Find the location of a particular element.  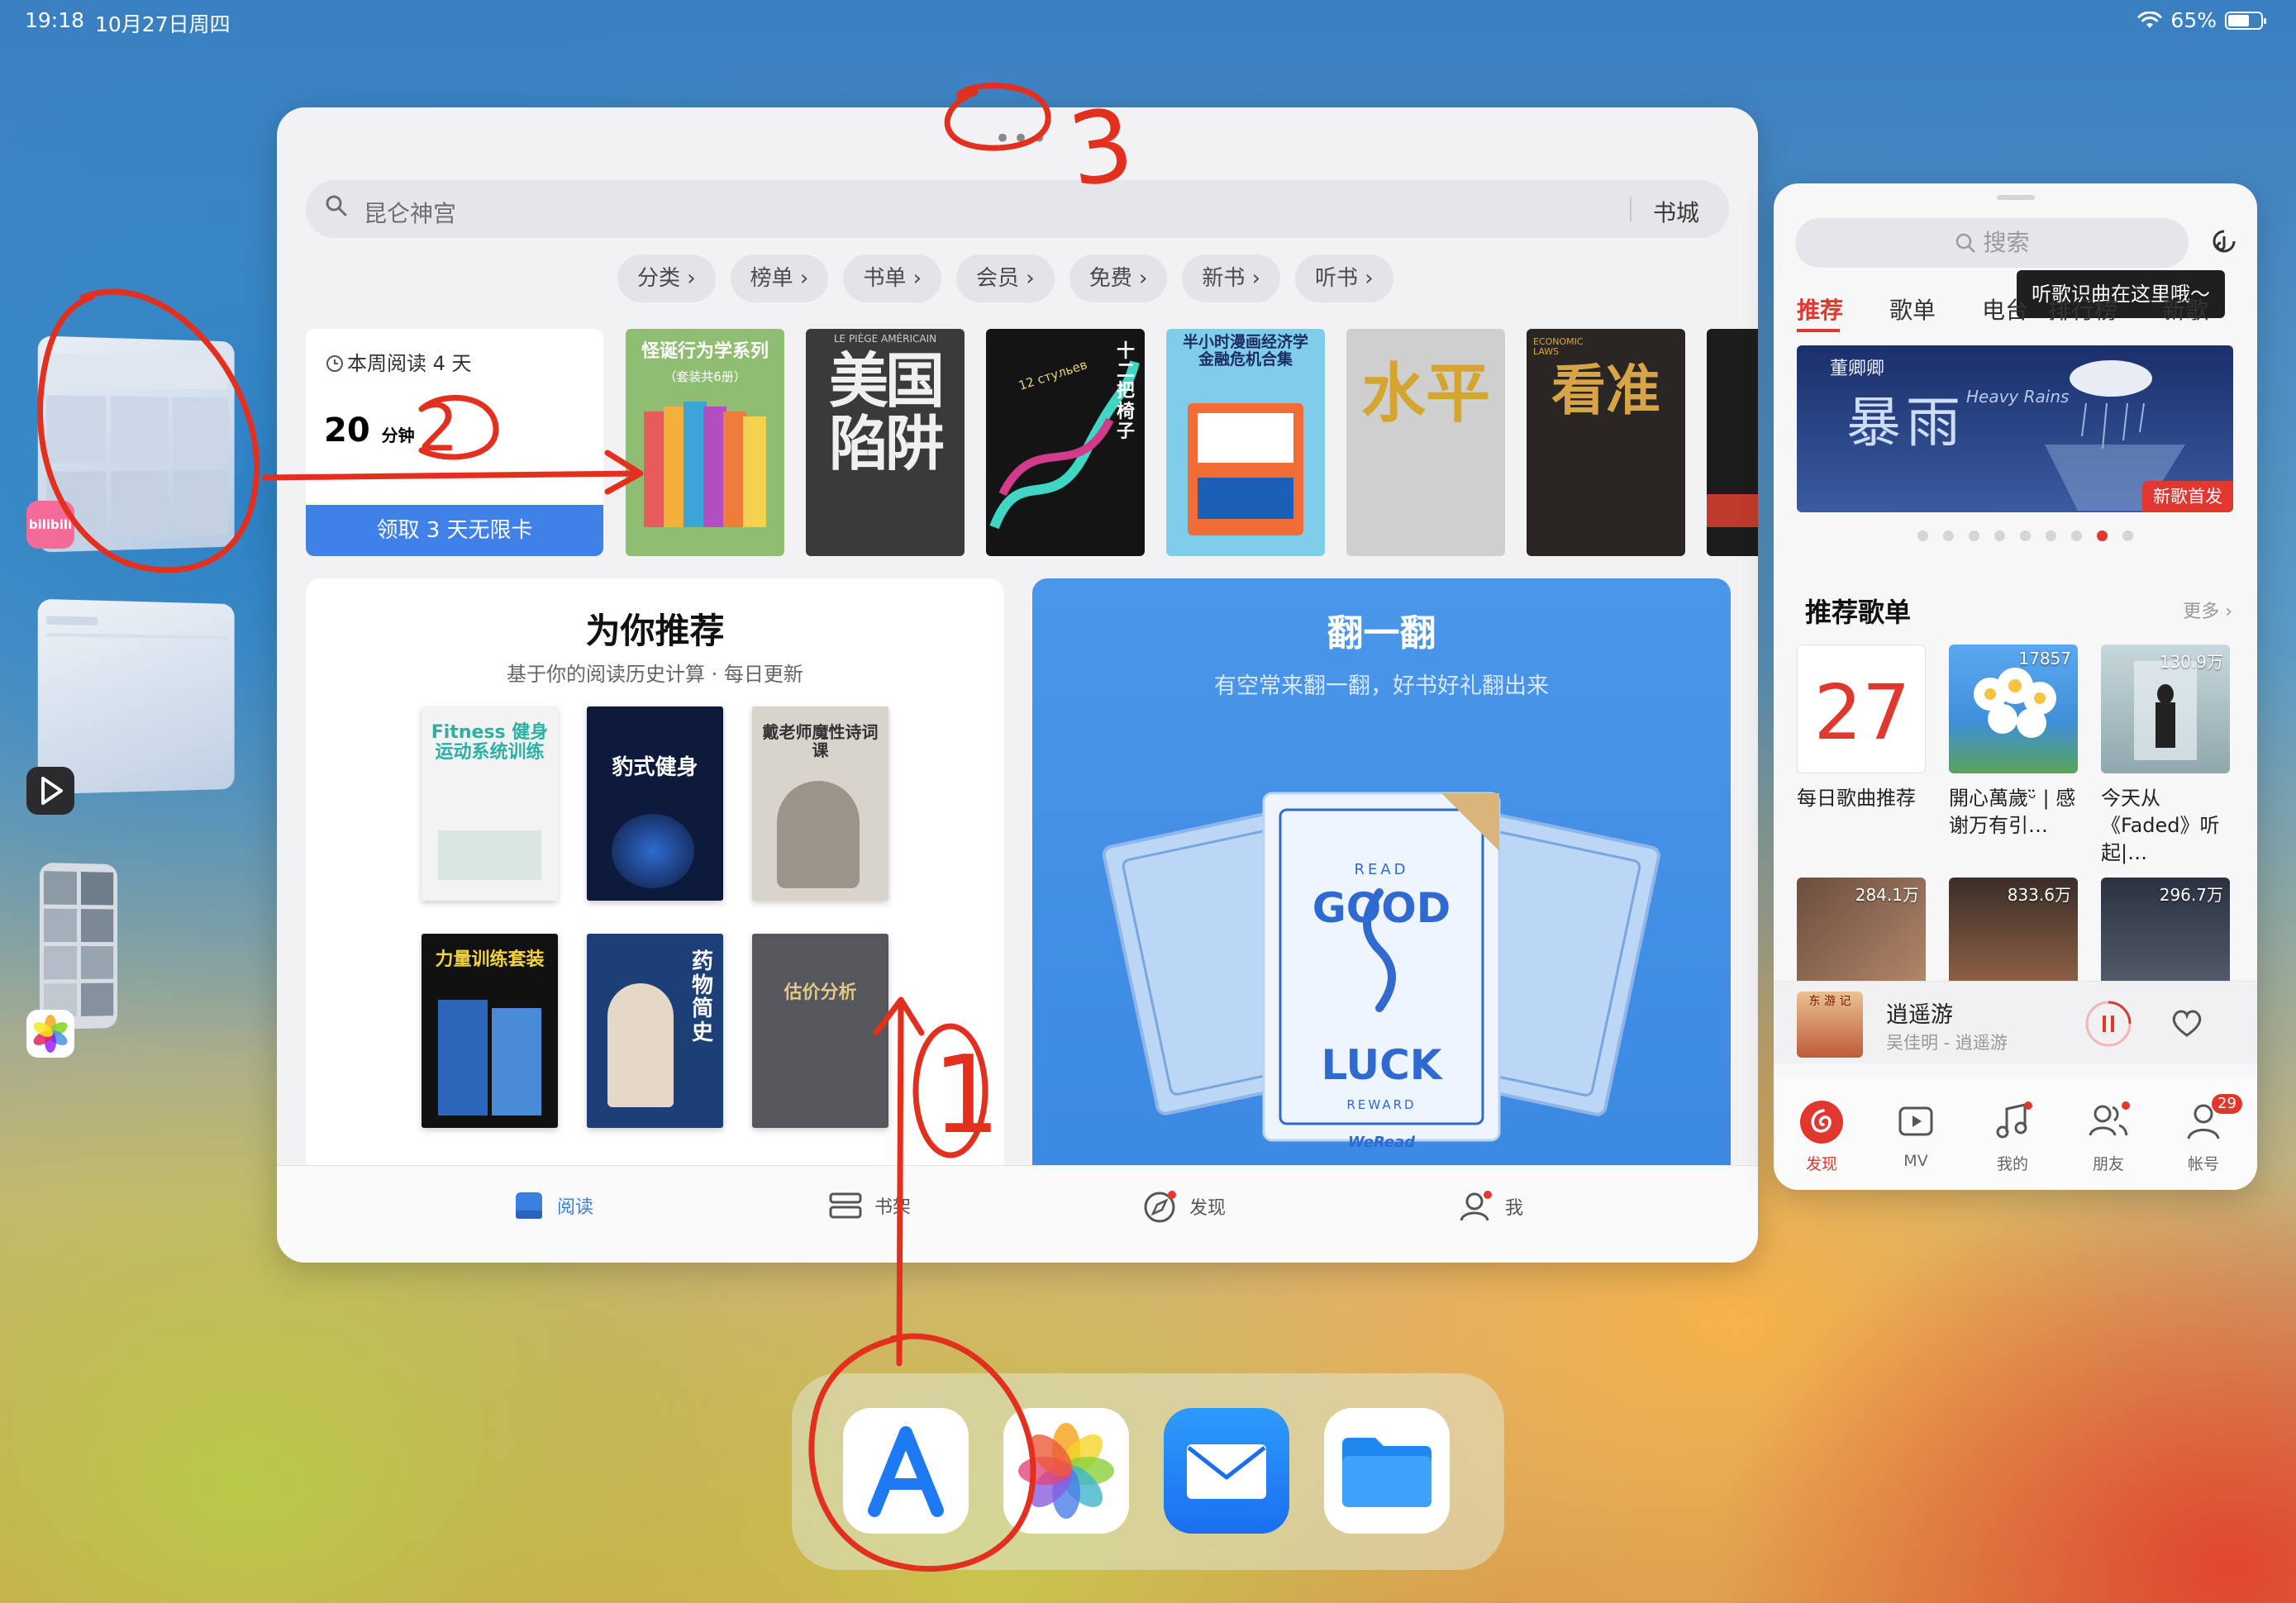

dock-files is located at coordinates (1387, 1471).